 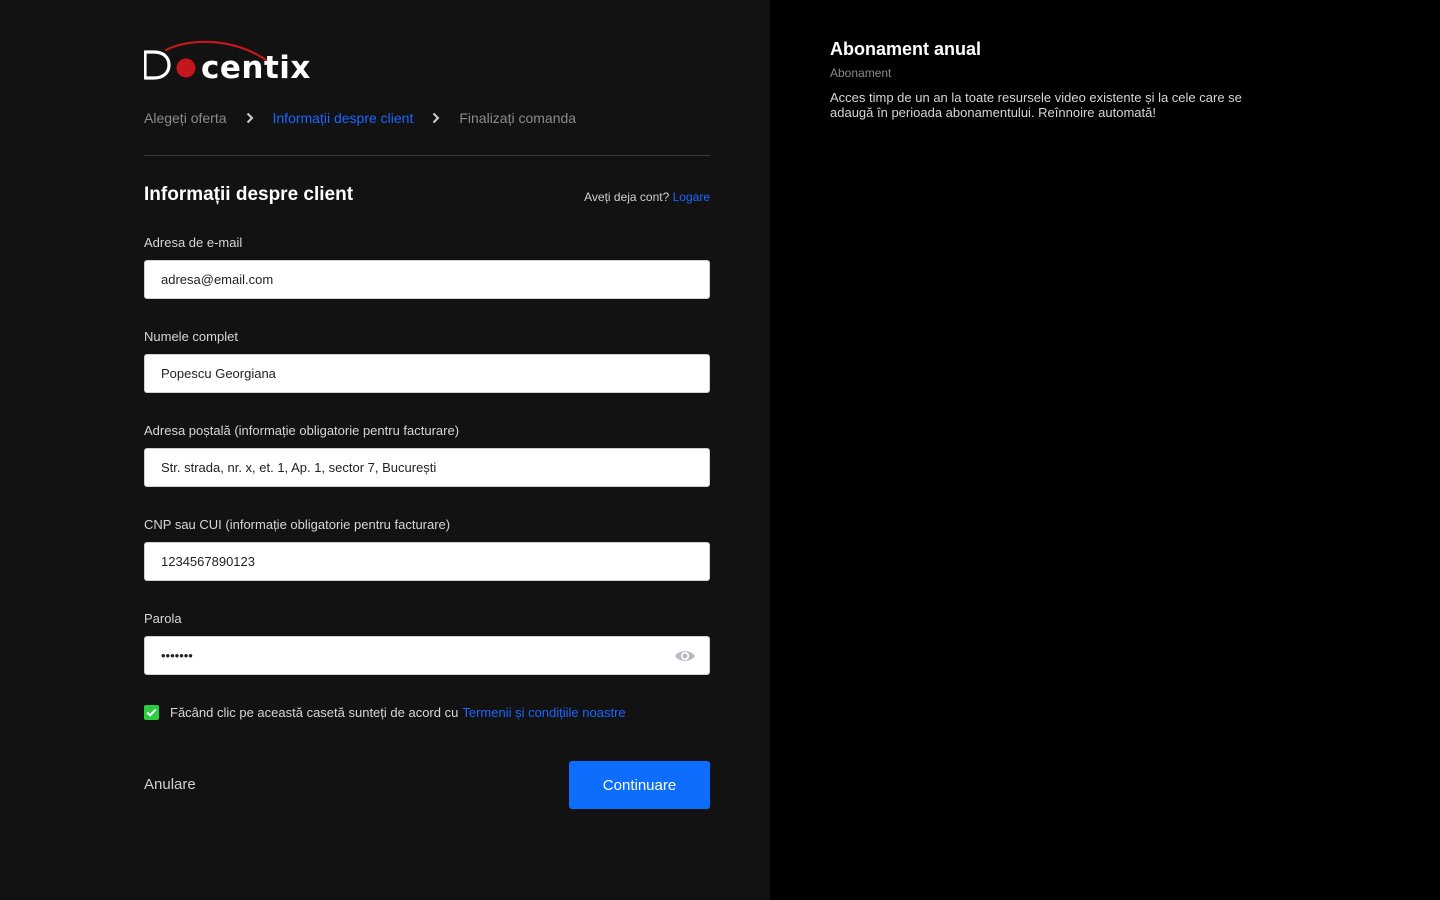 I want to click on divider, so click(x=427, y=155).